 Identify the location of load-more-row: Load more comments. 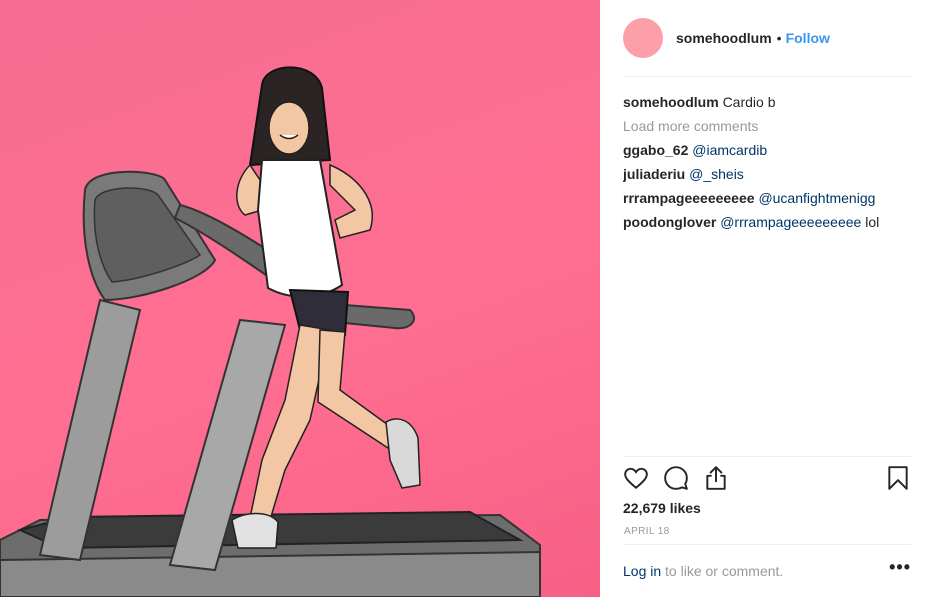
(767, 126).